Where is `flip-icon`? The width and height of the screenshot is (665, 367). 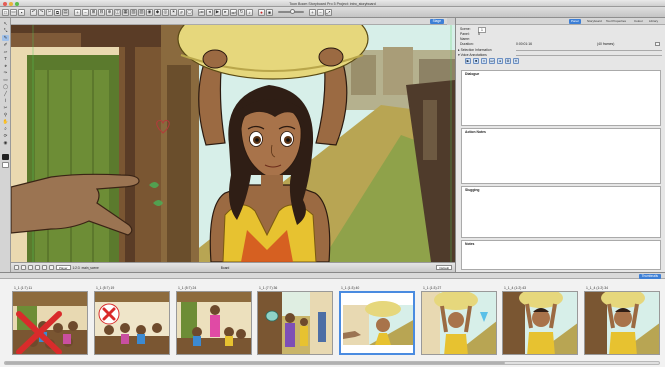 flip-icon is located at coordinates (16, 267).